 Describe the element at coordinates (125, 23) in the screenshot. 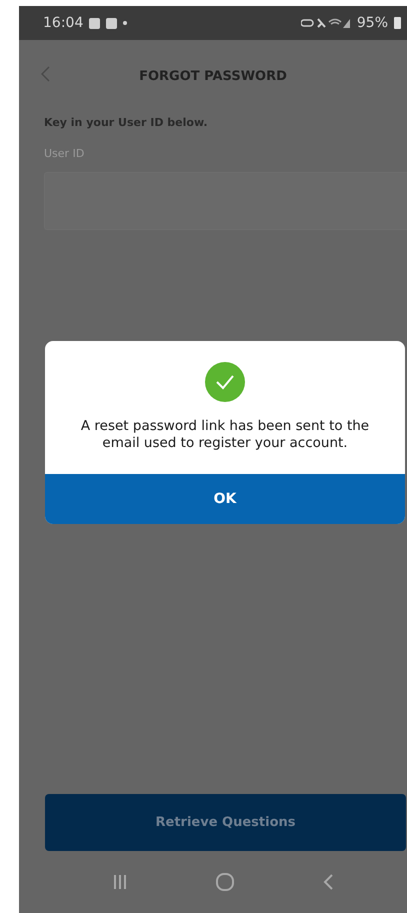

I see `more-notifications-icon` at that location.